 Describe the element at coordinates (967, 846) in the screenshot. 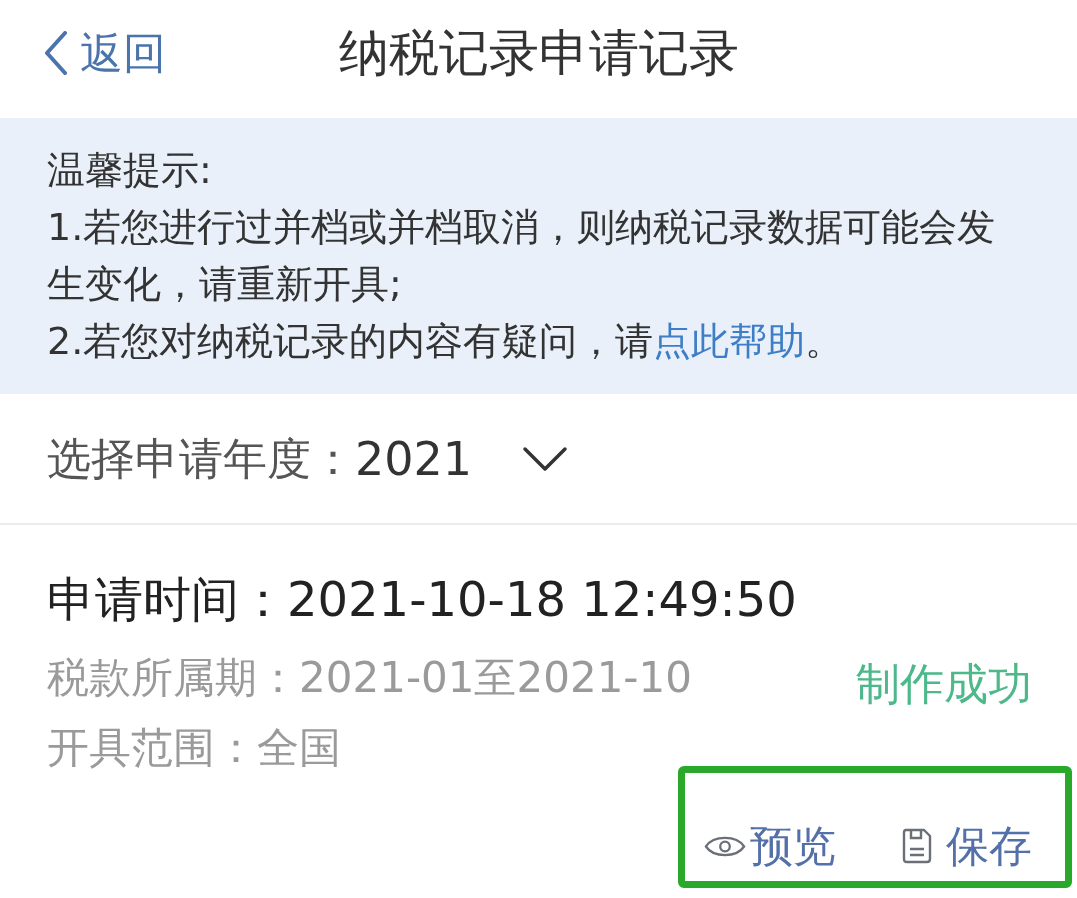

I see `save-button: 保存` at that location.